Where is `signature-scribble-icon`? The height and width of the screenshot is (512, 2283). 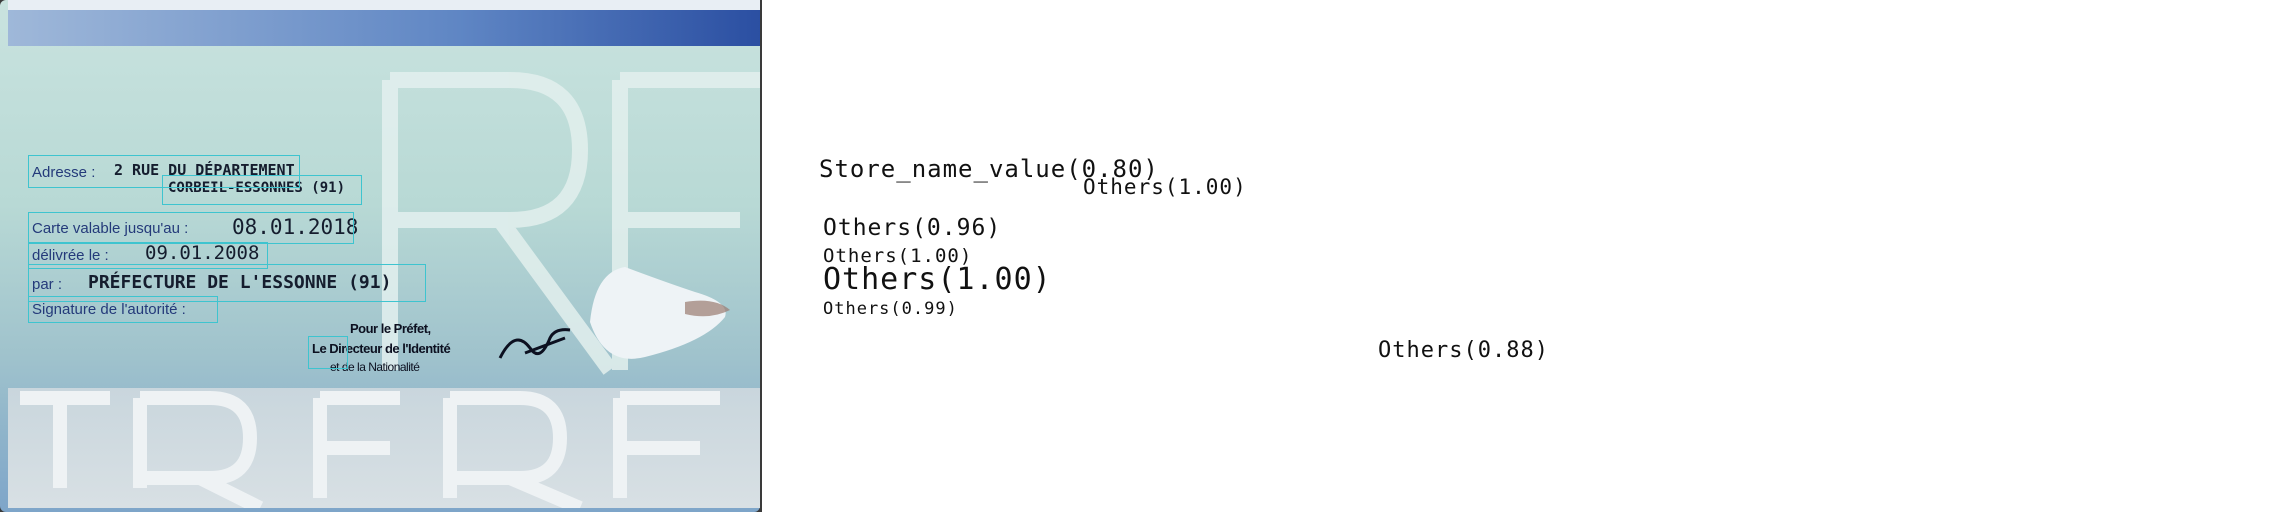 signature-scribble-icon is located at coordinates (534, 343).